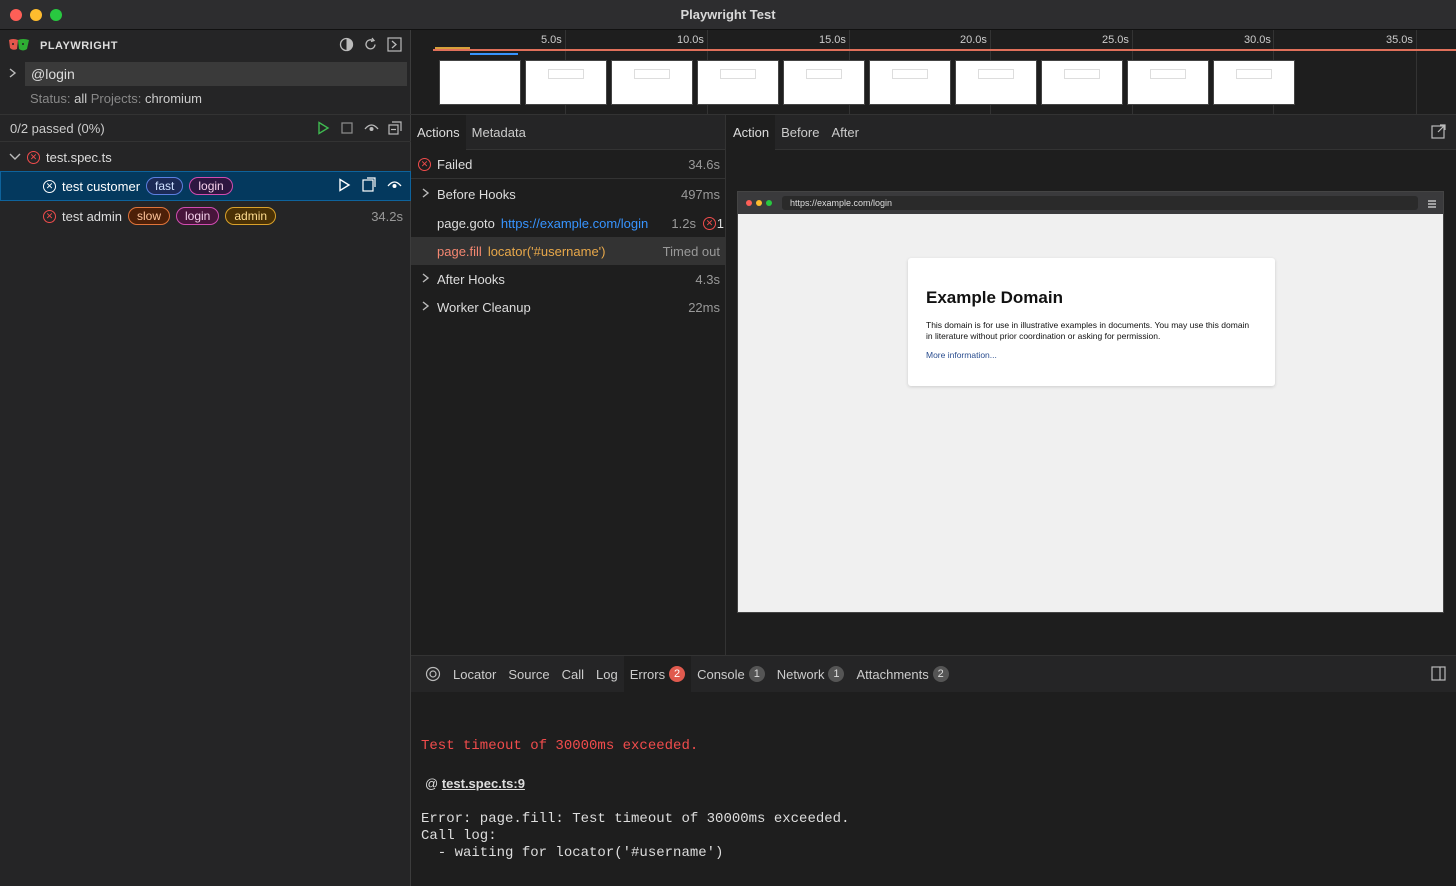 This screenshot has height=886, width=1456. Describe the element at coordinates (251, 216) in the screenshot. I see `tag-badge: admin` at that location.